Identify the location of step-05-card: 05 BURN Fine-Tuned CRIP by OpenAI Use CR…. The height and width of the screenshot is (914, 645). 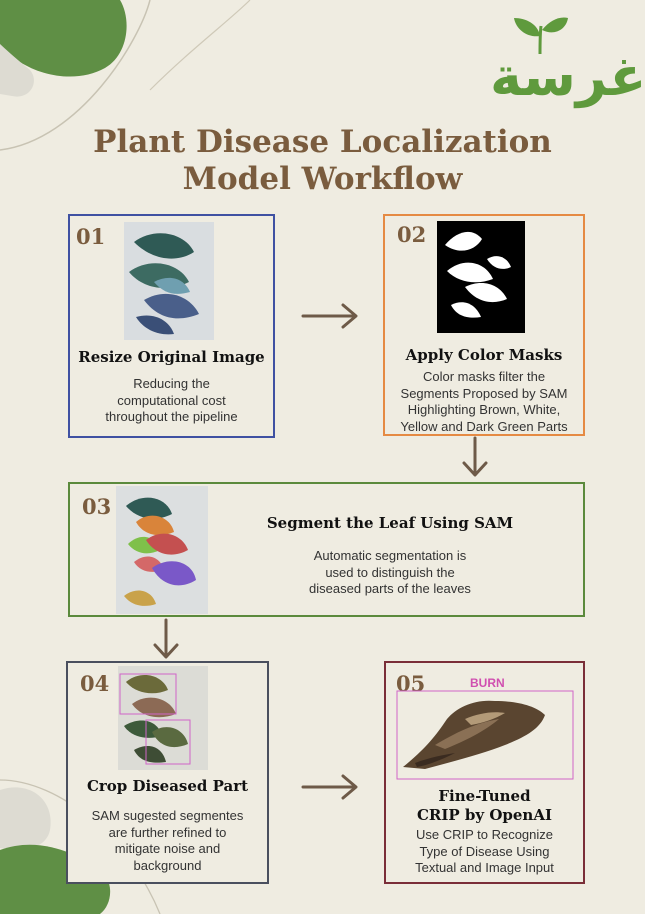
(484, 772).